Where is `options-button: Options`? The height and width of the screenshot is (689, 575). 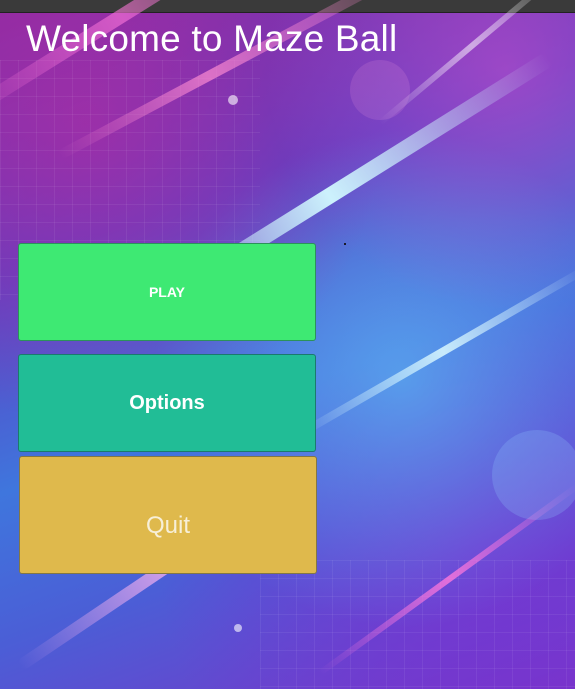 options-button: Options is located at coordinates (167, 403).